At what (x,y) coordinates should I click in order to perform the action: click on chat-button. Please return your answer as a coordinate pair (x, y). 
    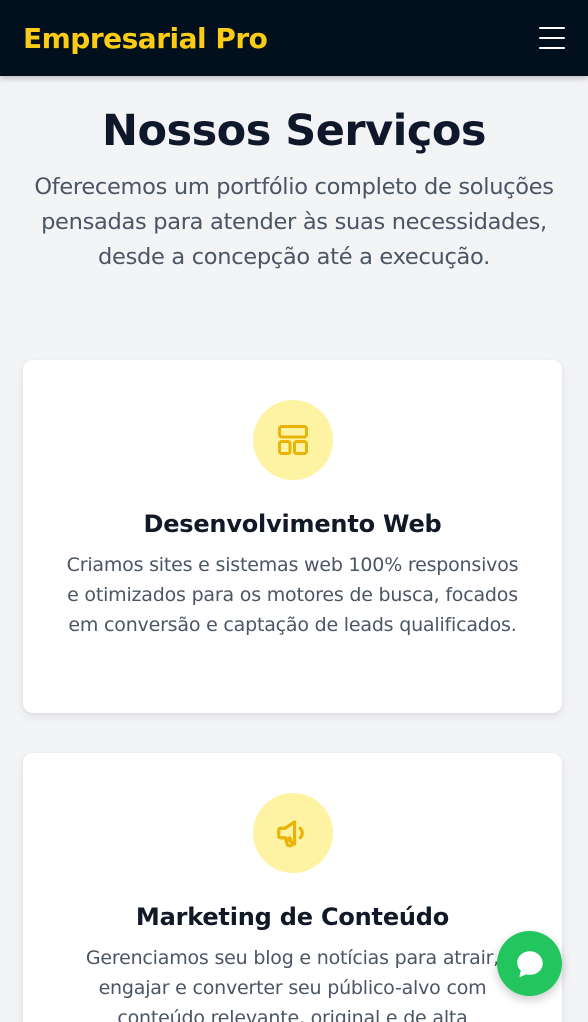
    Looking at the image, I should click on (529, 963).